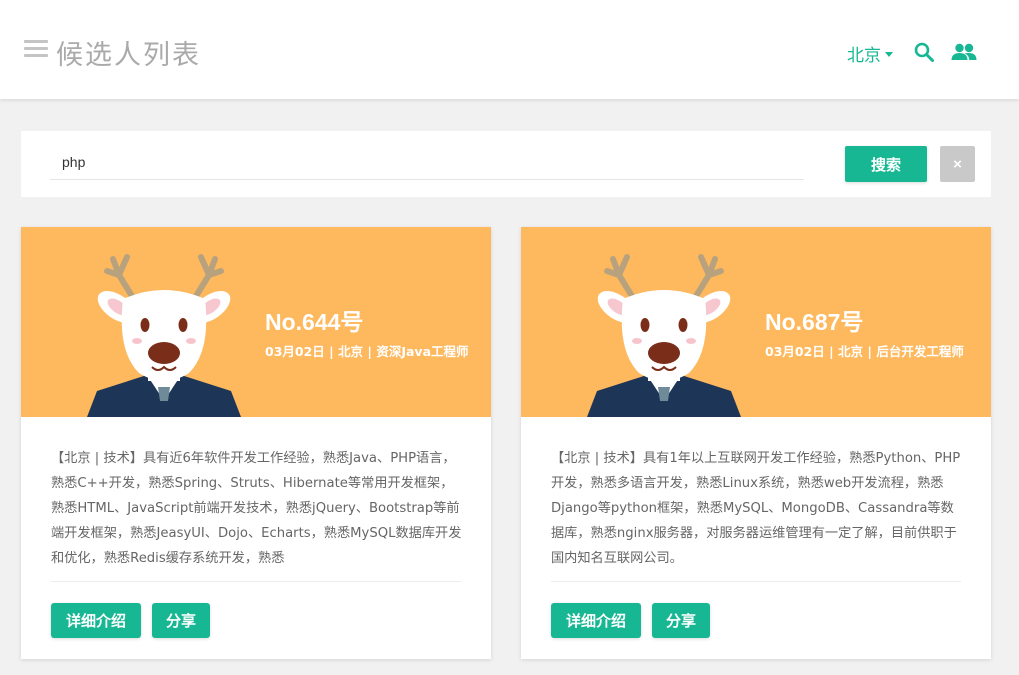 The height and width of the screenshot is (675, 1019). I want to click on card-banner: No.687号 03月02日 | 北京 | 后台开发工程师, so click(756, 322).